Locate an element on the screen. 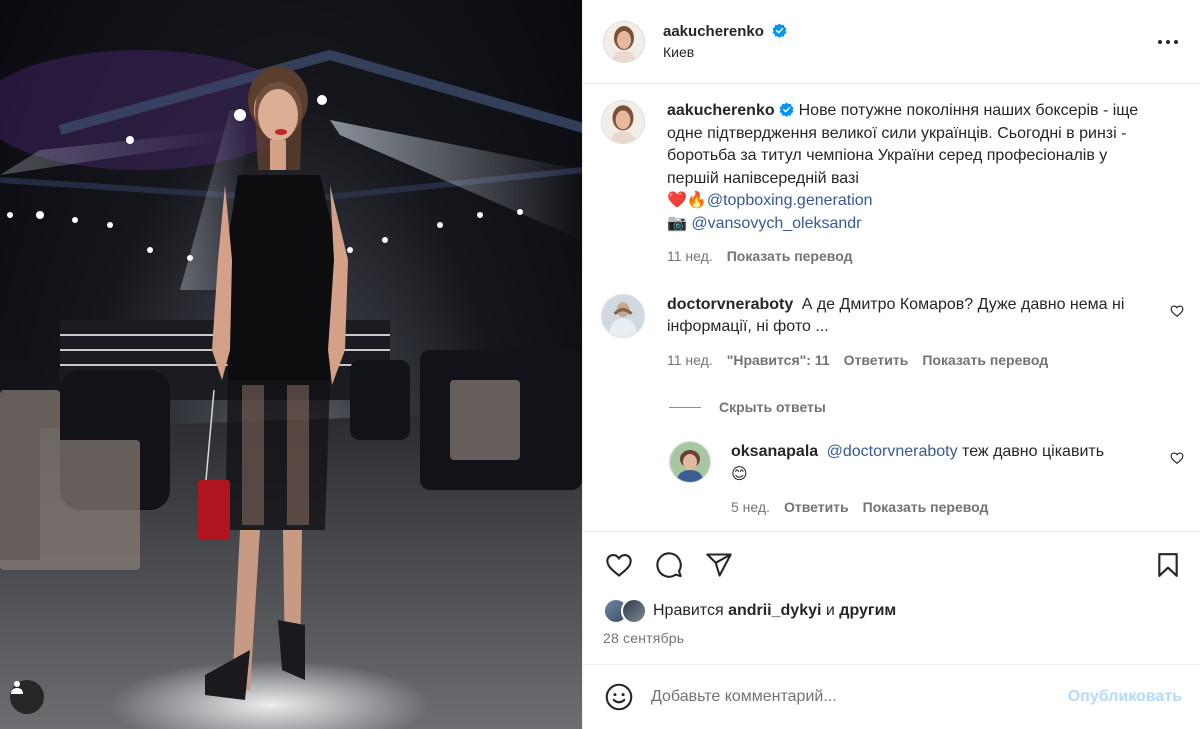  share-button is located at coordinates (719, 565).